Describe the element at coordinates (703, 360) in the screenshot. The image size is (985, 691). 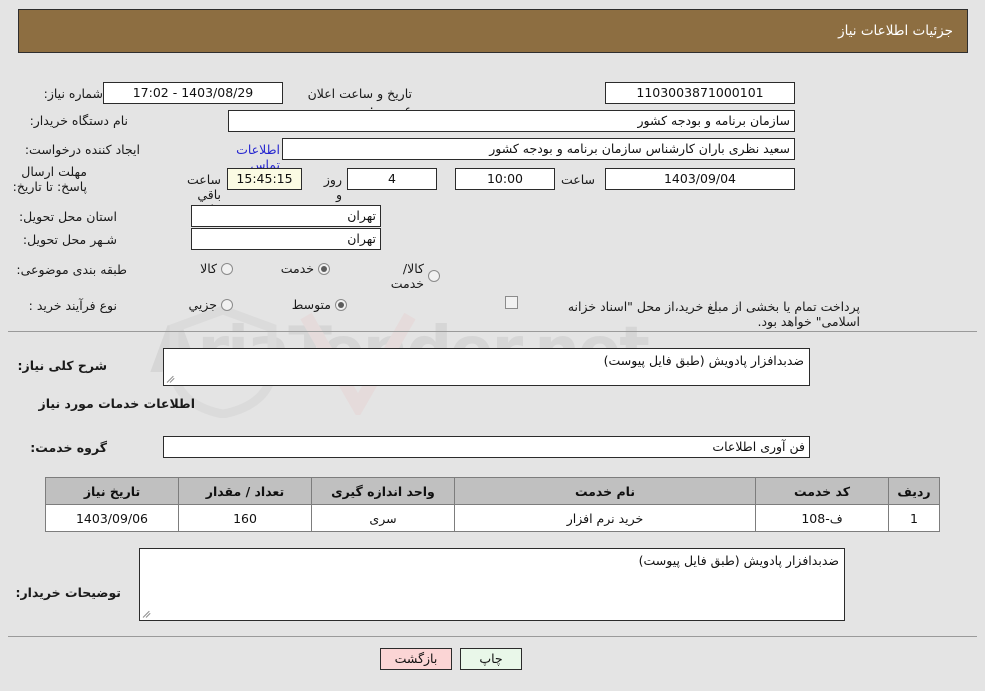
I see `description-value: ضدبدافزار پادویش (طبق فایل پیوست)` at that location.